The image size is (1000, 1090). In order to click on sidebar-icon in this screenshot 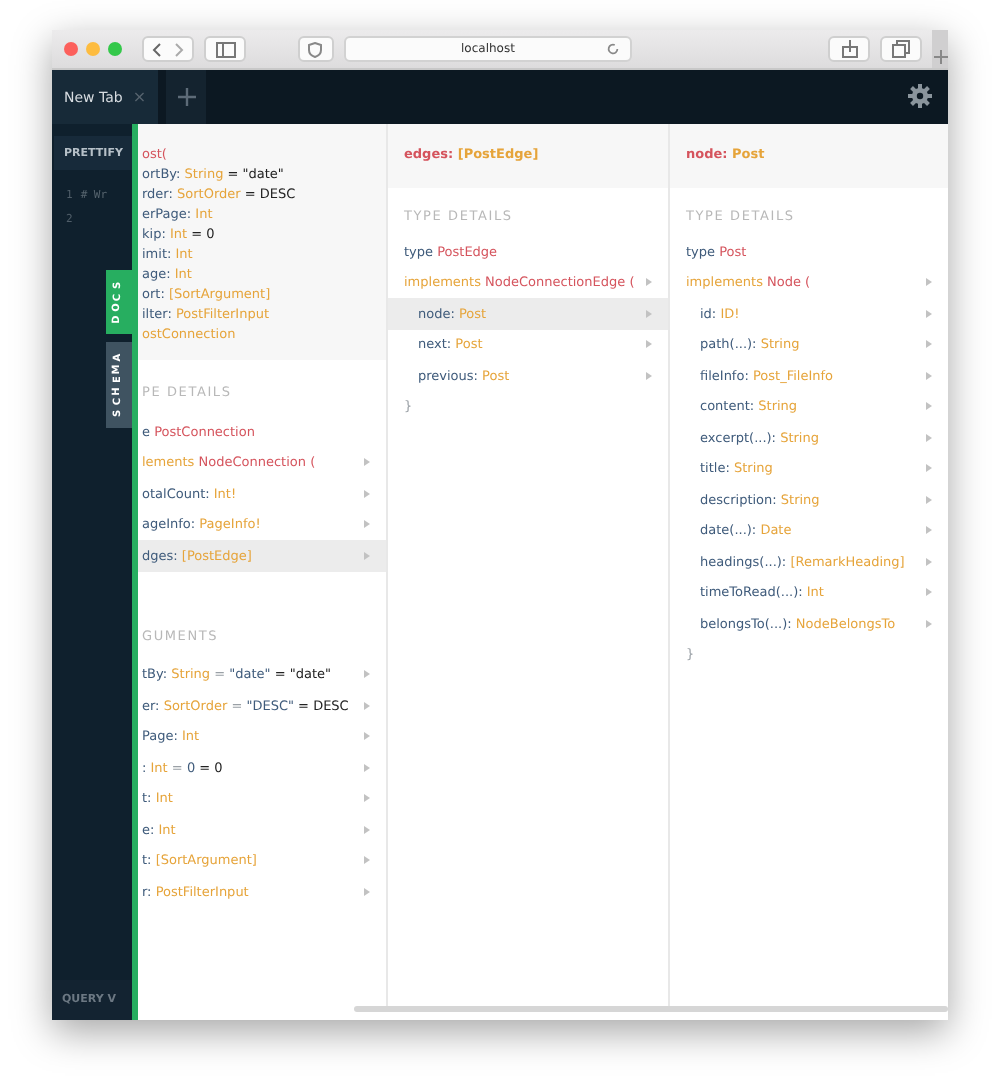, I will do `click(225, 49)`.